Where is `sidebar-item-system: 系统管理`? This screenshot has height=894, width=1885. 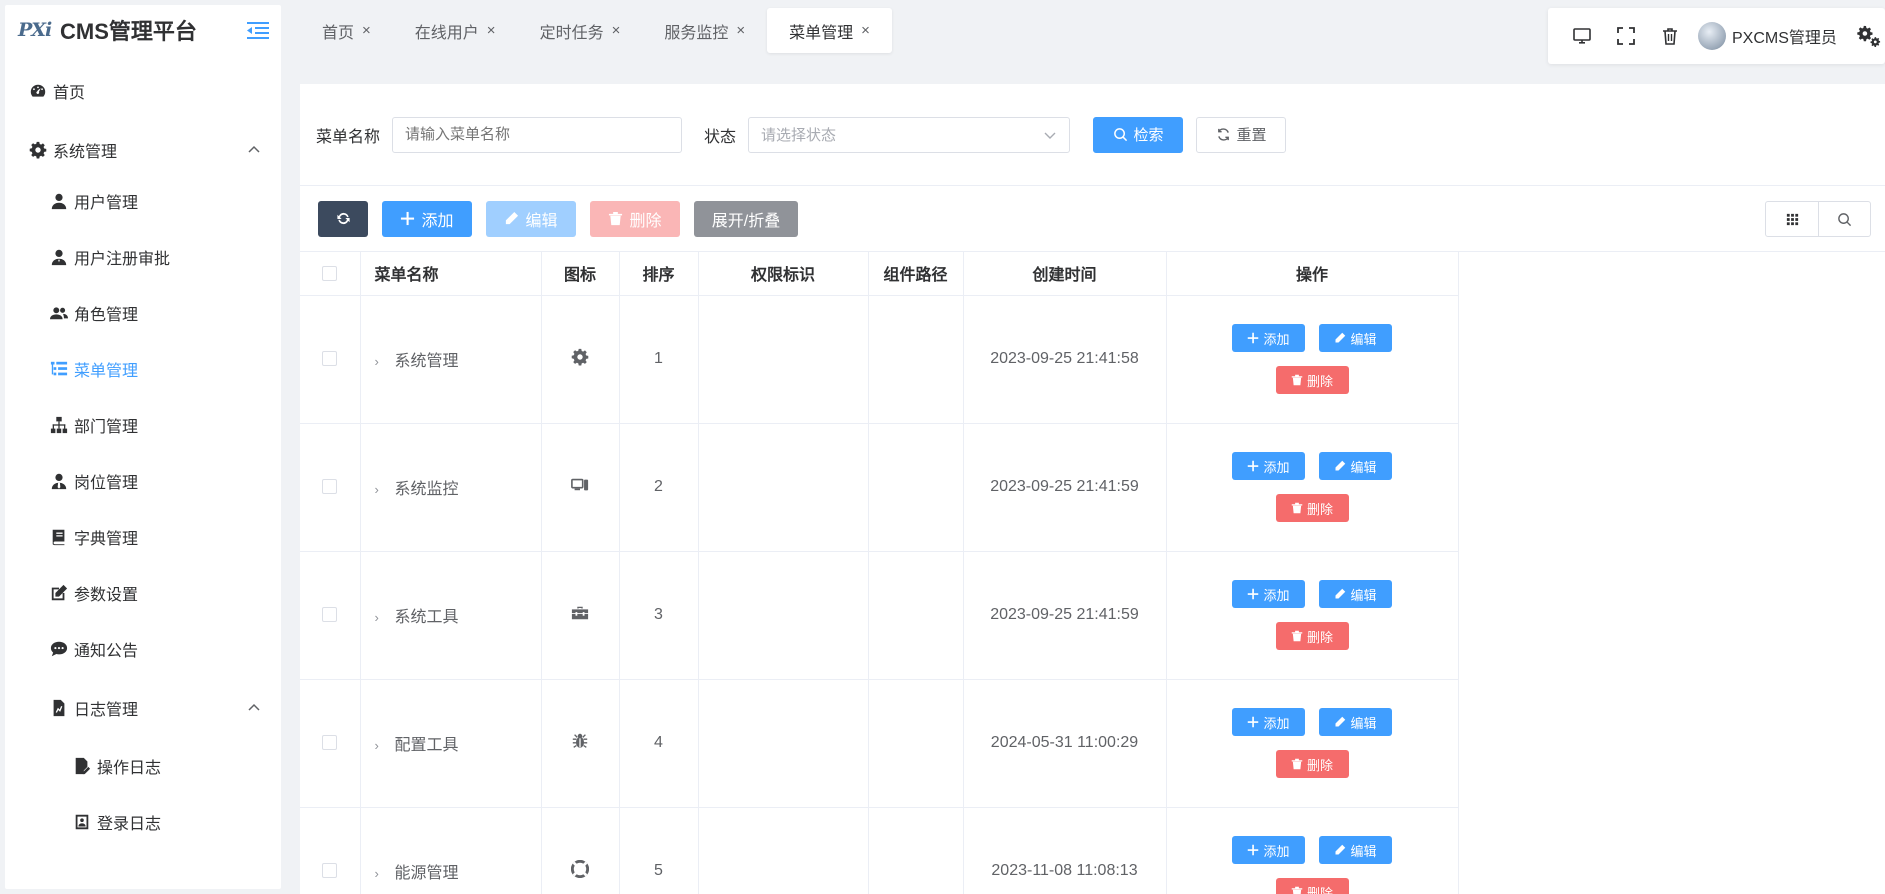 sidebar-item-system: 系统管理 is located at coordinates (143, 149).